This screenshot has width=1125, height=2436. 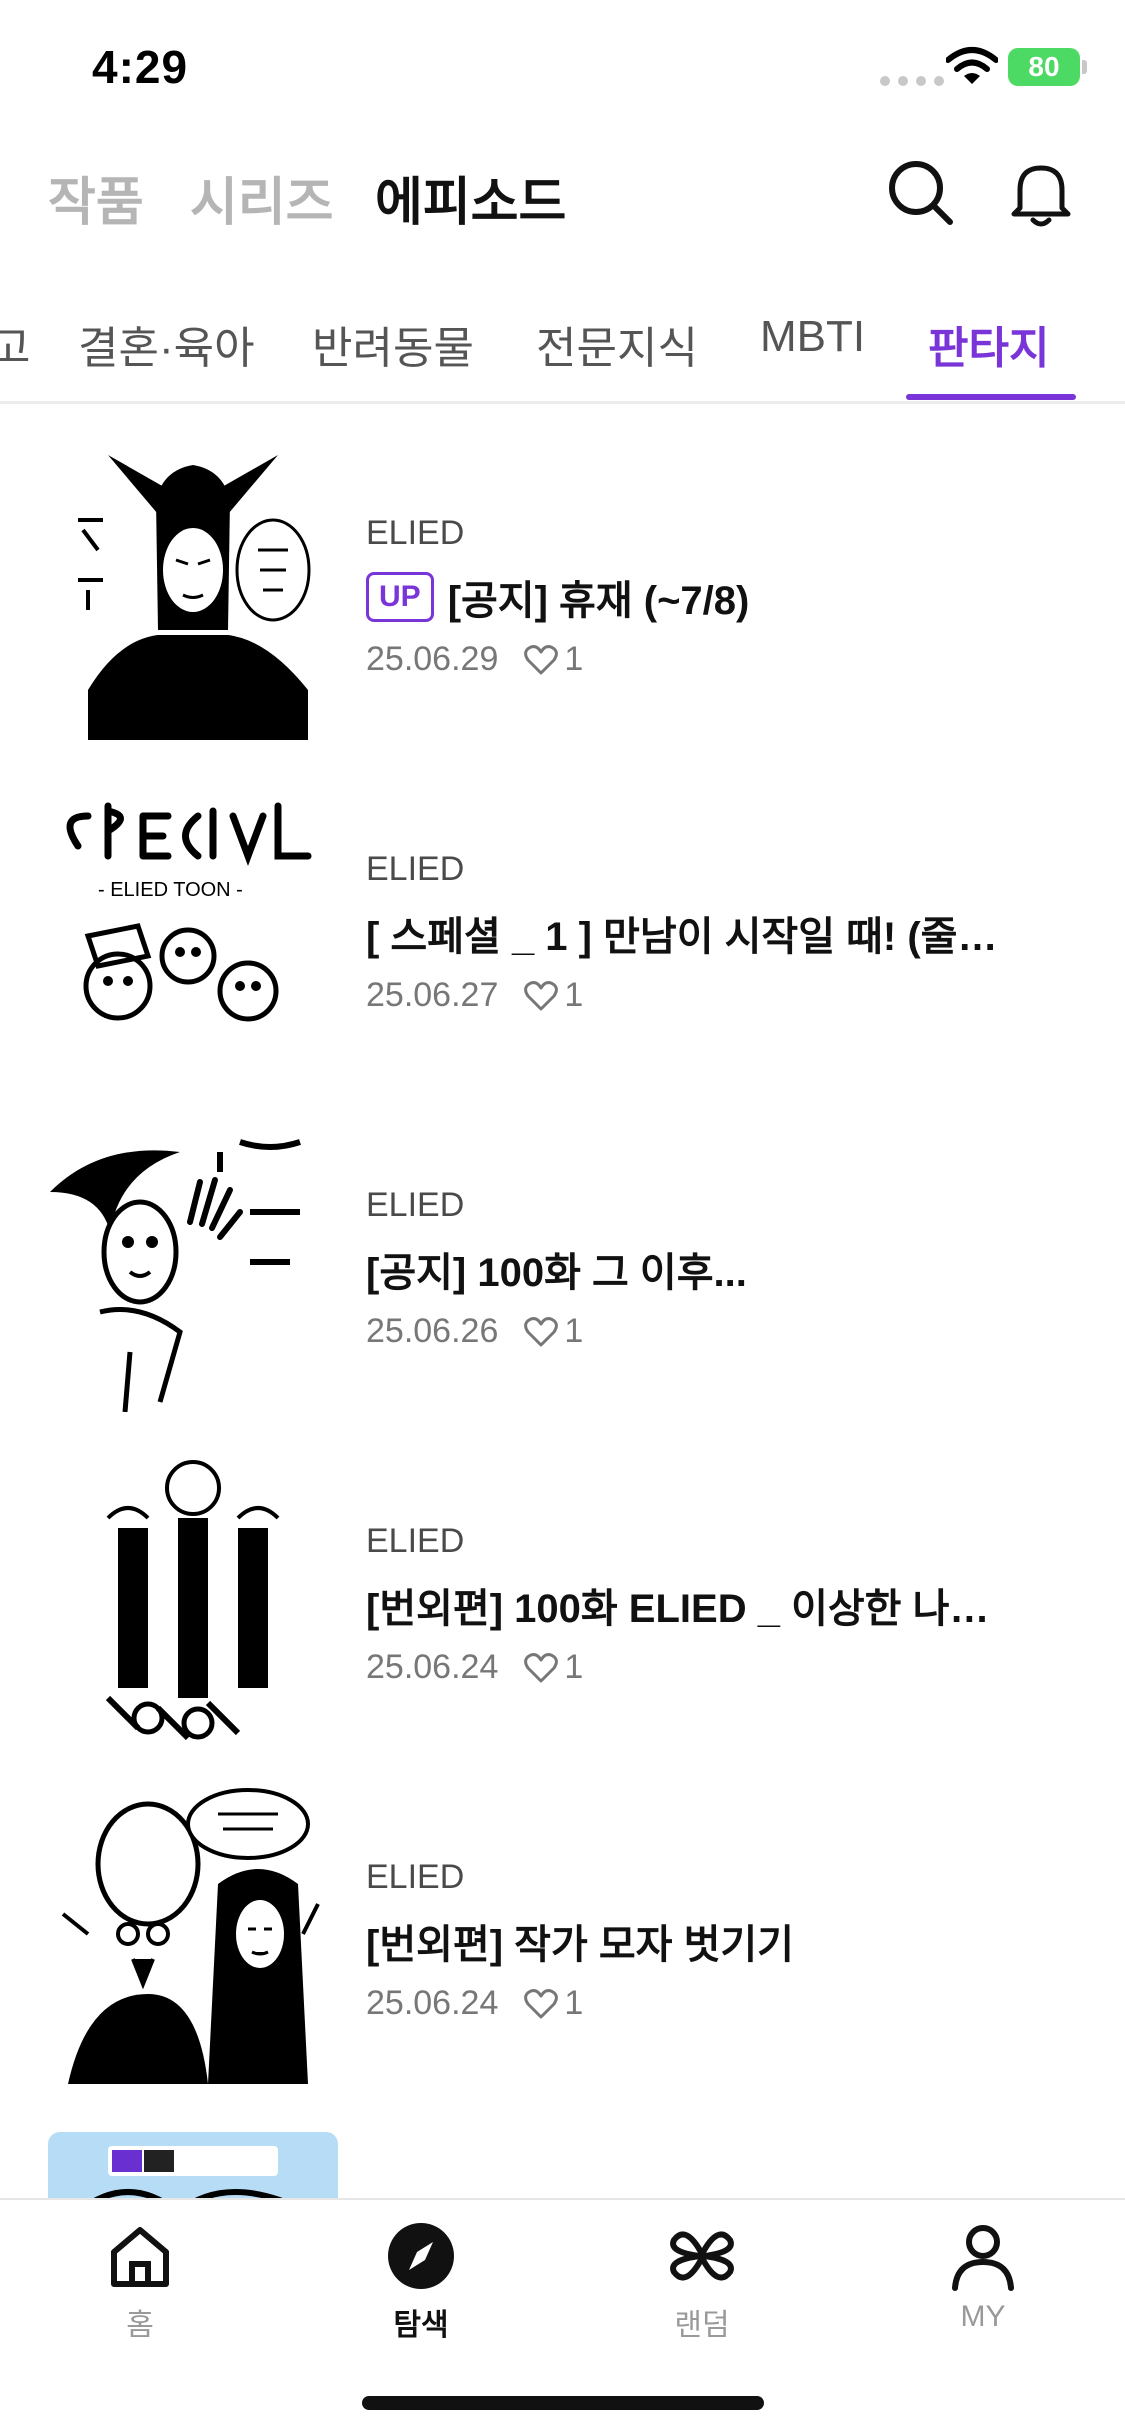 I want to click on nav-home: 홈, so click(x=140, y=2282).